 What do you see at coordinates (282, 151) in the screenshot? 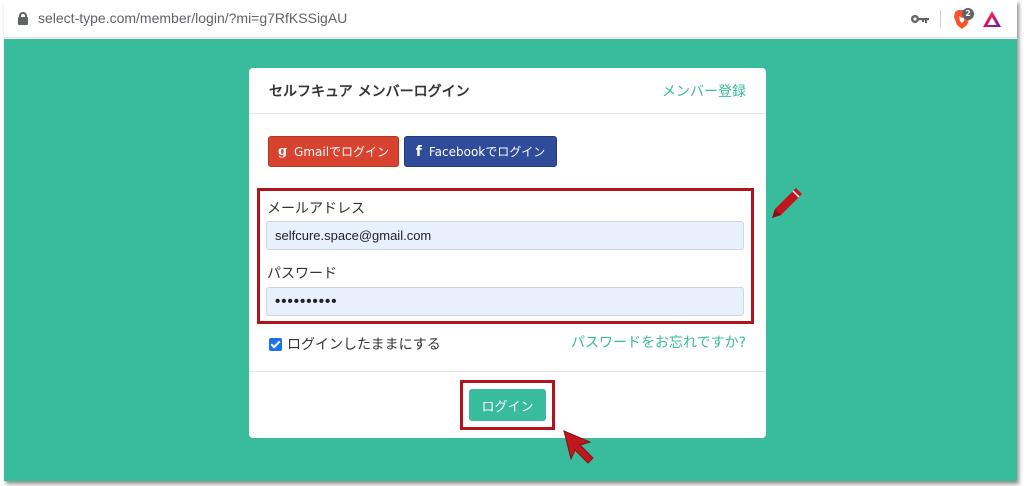
I see `google-icon: g` at bounding box center [282, 151].